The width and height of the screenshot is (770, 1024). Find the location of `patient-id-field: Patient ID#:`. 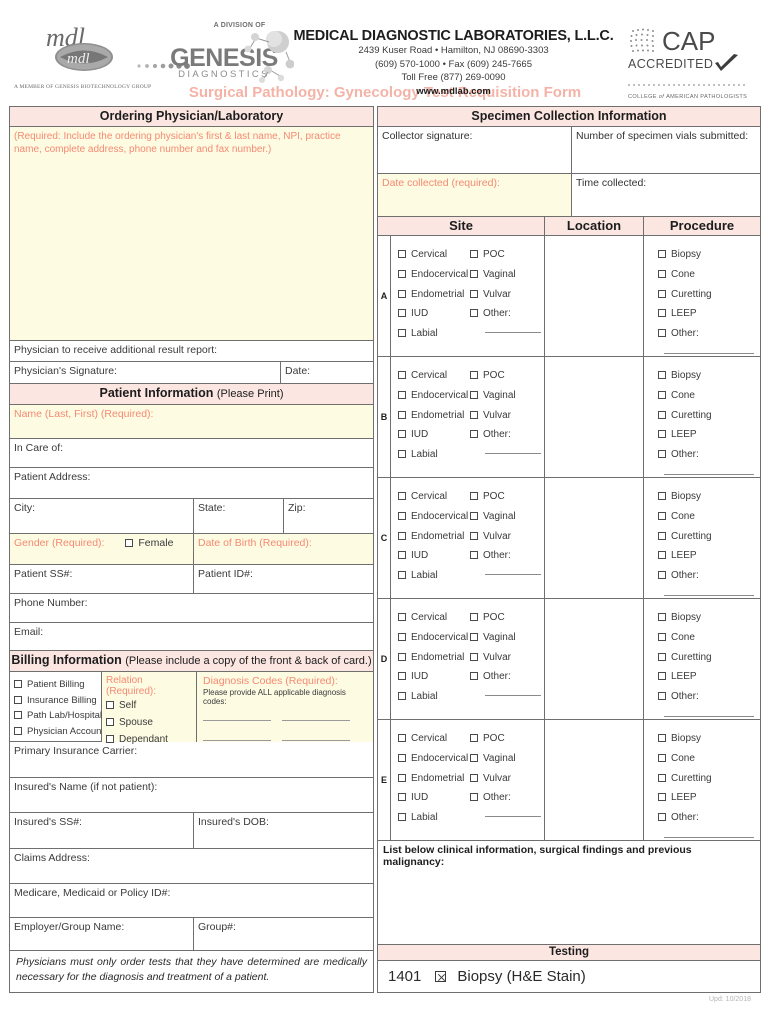

patient-id-field: Patient ID#: is located at coordinates (284, 579).